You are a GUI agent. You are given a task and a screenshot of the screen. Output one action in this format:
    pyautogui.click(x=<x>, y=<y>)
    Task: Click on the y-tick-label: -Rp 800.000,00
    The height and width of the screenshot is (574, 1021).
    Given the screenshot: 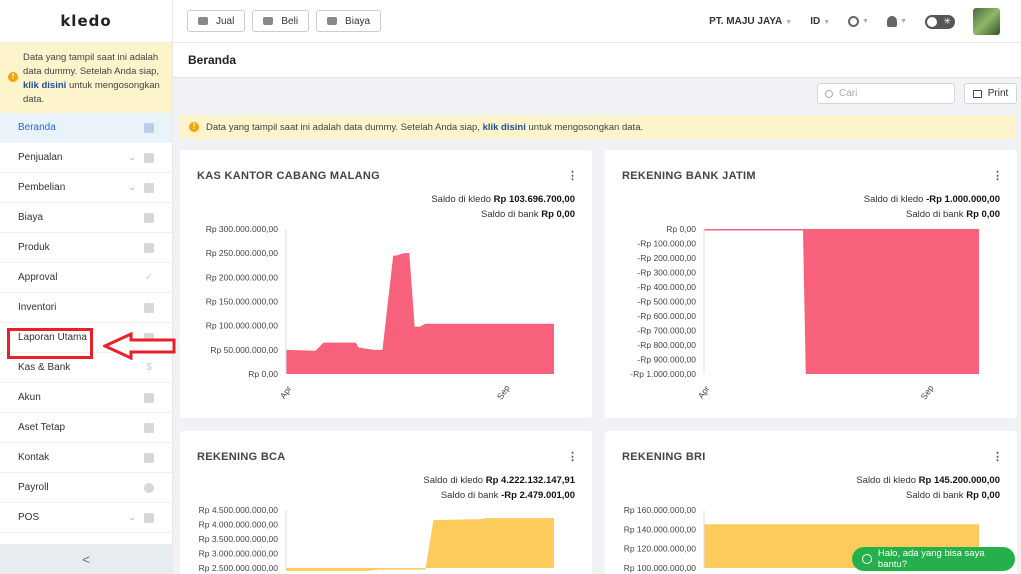 What is the action you would take?
    pyautogui.click(x=666, y=345)
    